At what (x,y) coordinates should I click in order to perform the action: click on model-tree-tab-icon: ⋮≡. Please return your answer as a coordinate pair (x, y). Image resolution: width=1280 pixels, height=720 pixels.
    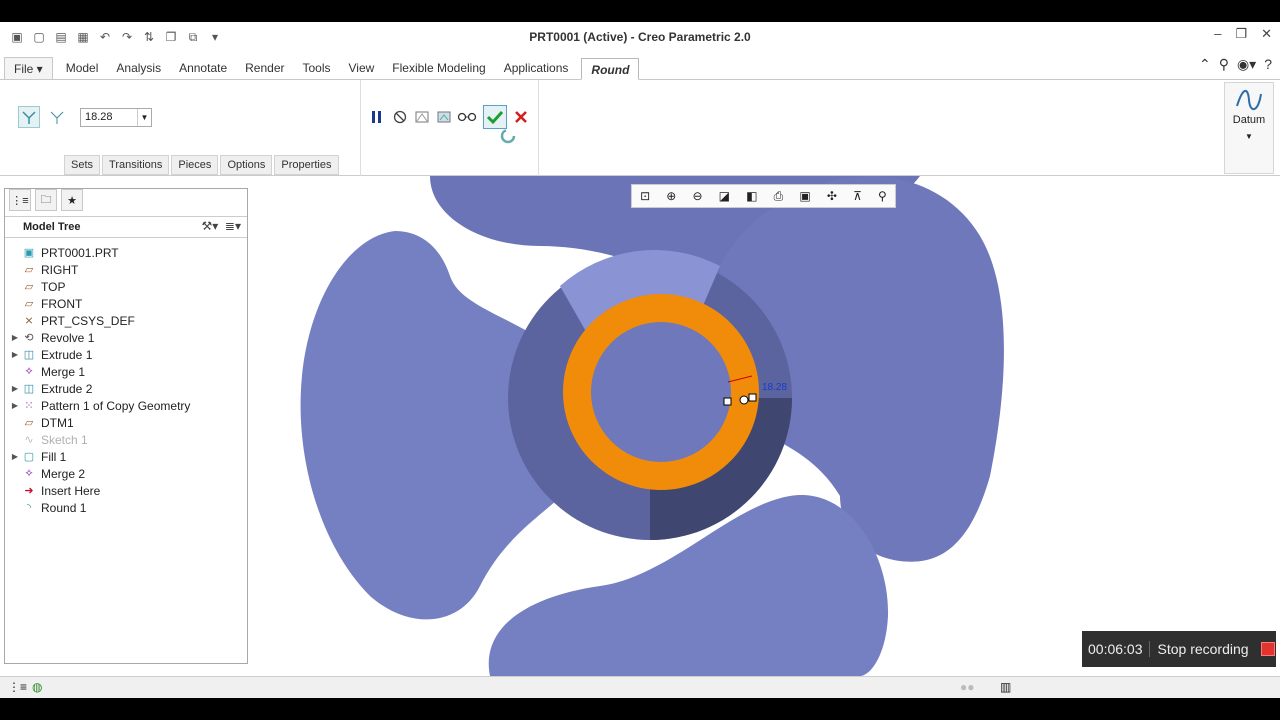
    Looking at the image, I should click on (20, 200).